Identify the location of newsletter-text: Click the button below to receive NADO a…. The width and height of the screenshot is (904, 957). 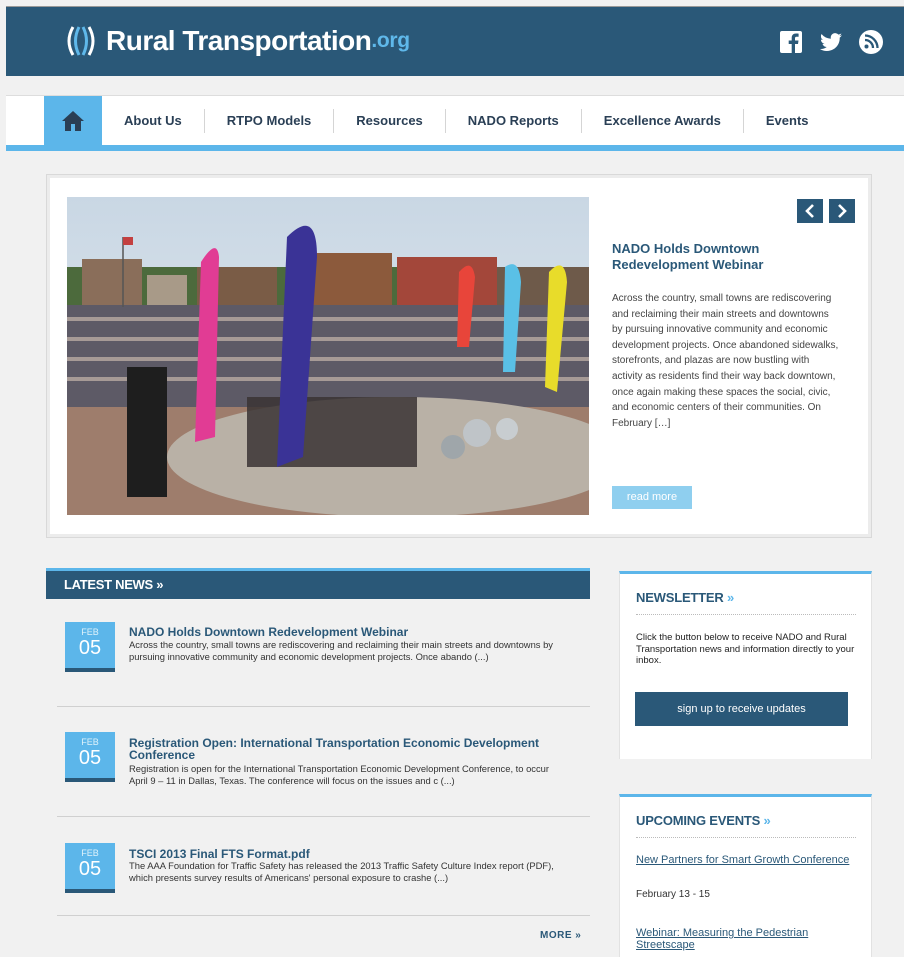
(745, 649).